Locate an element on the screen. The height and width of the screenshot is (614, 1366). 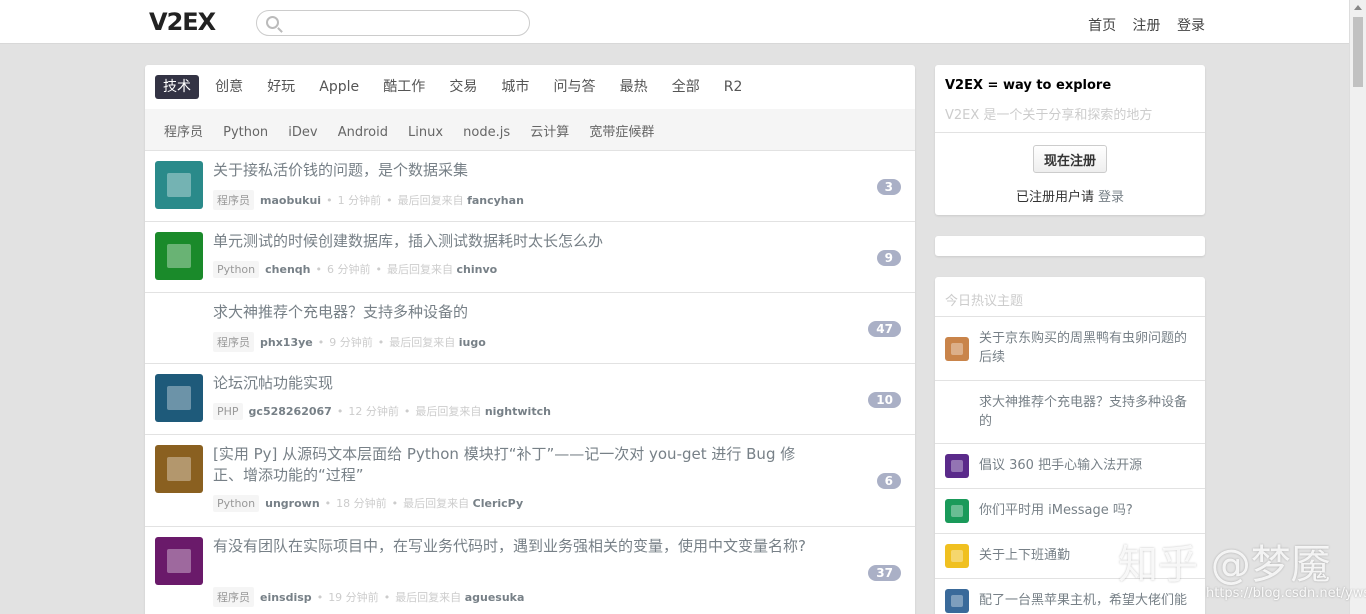
tab-city: 城市 is located at coordinates (515, 87).